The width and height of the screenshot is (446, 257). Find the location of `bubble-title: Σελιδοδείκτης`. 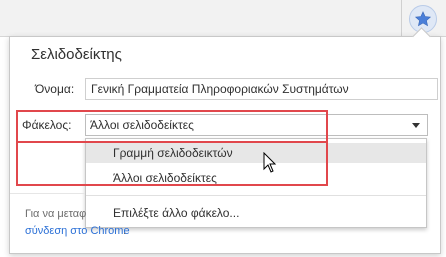

bubble-title: Σελιδοδείκτης is located at coordinates (76, 54).